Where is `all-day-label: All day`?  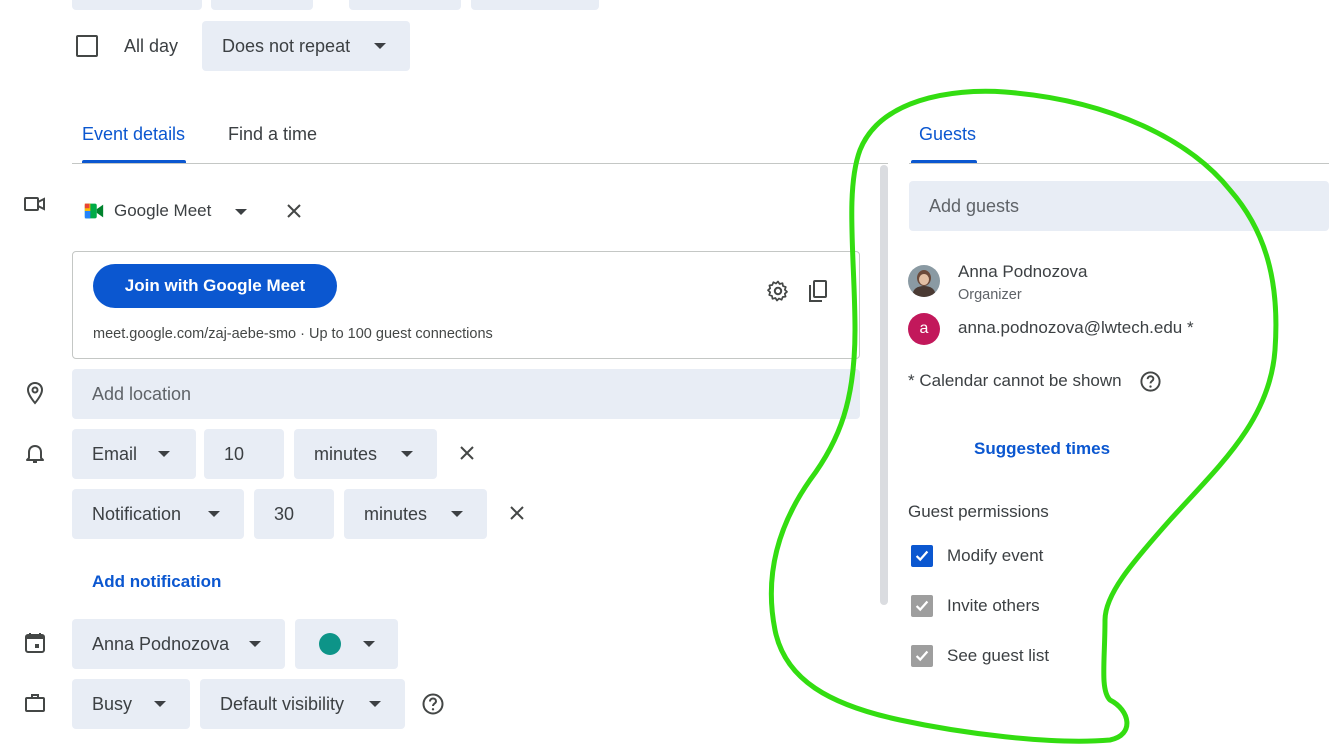 all-day-label: All day is located at coordinates (151, 46).